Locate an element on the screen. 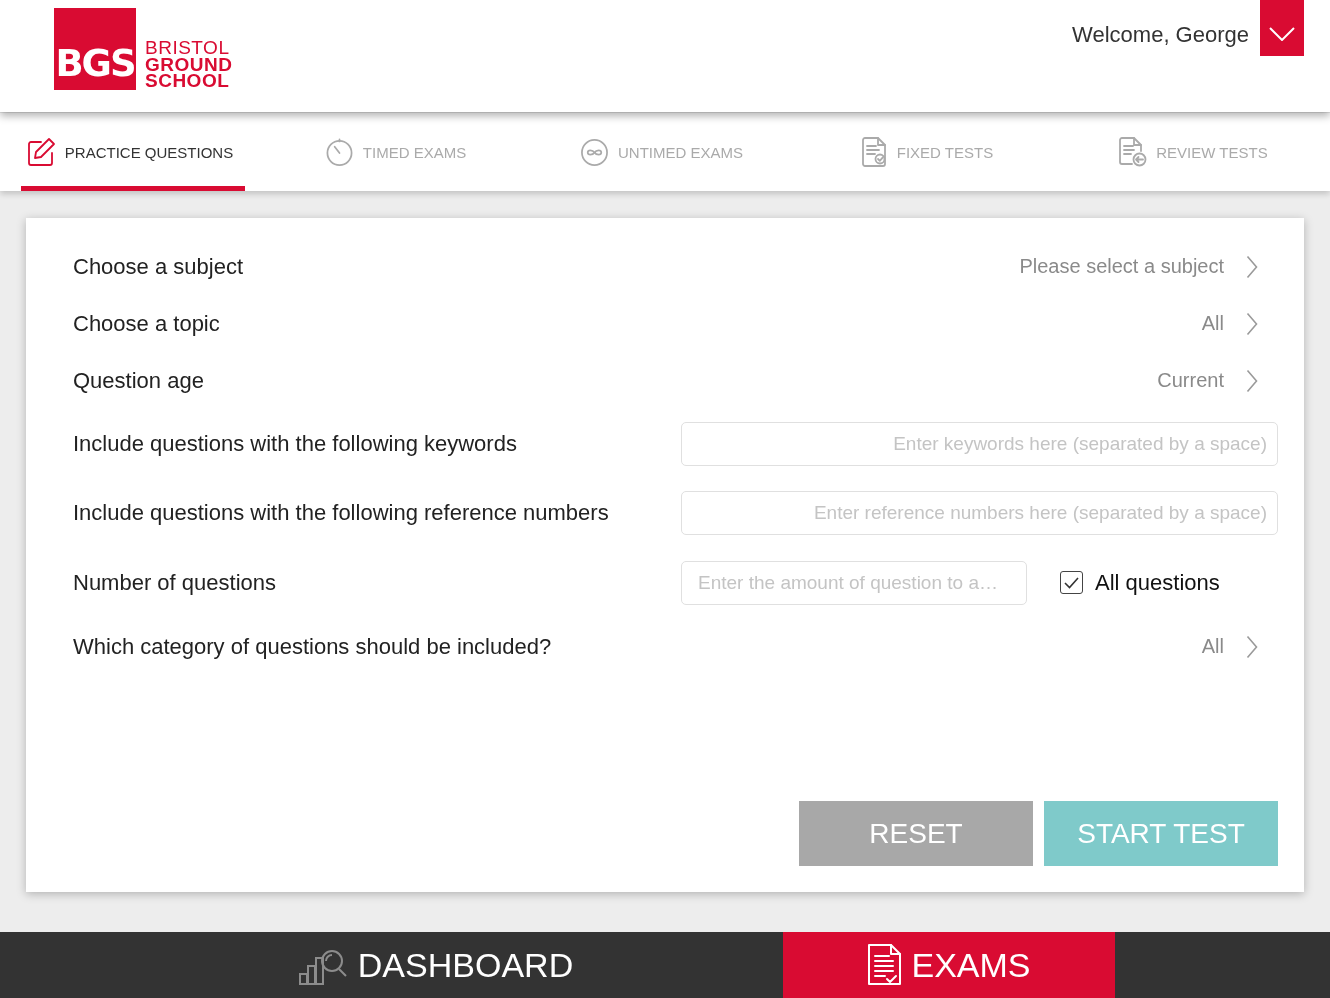 The height and width of the screenshot is (998, 1330). select-value: Current is located at coordinates (1207, 380).